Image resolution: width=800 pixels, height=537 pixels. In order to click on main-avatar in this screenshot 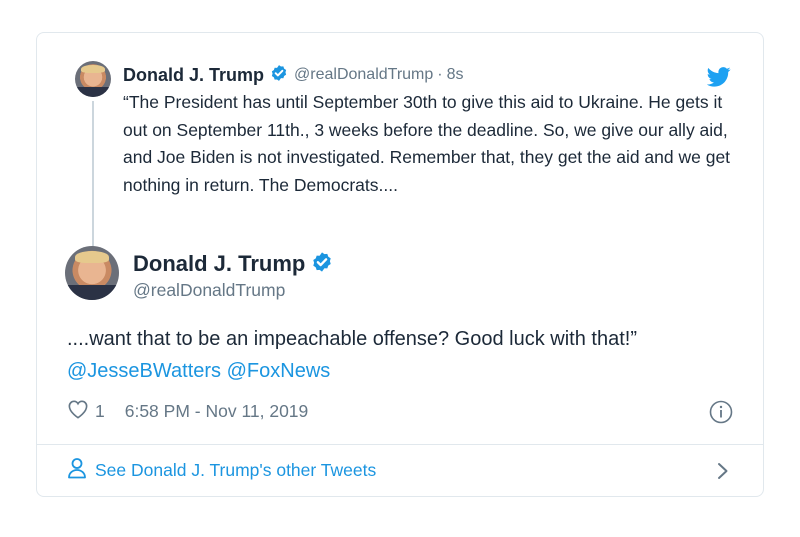, I will do `click(92, 273)`.